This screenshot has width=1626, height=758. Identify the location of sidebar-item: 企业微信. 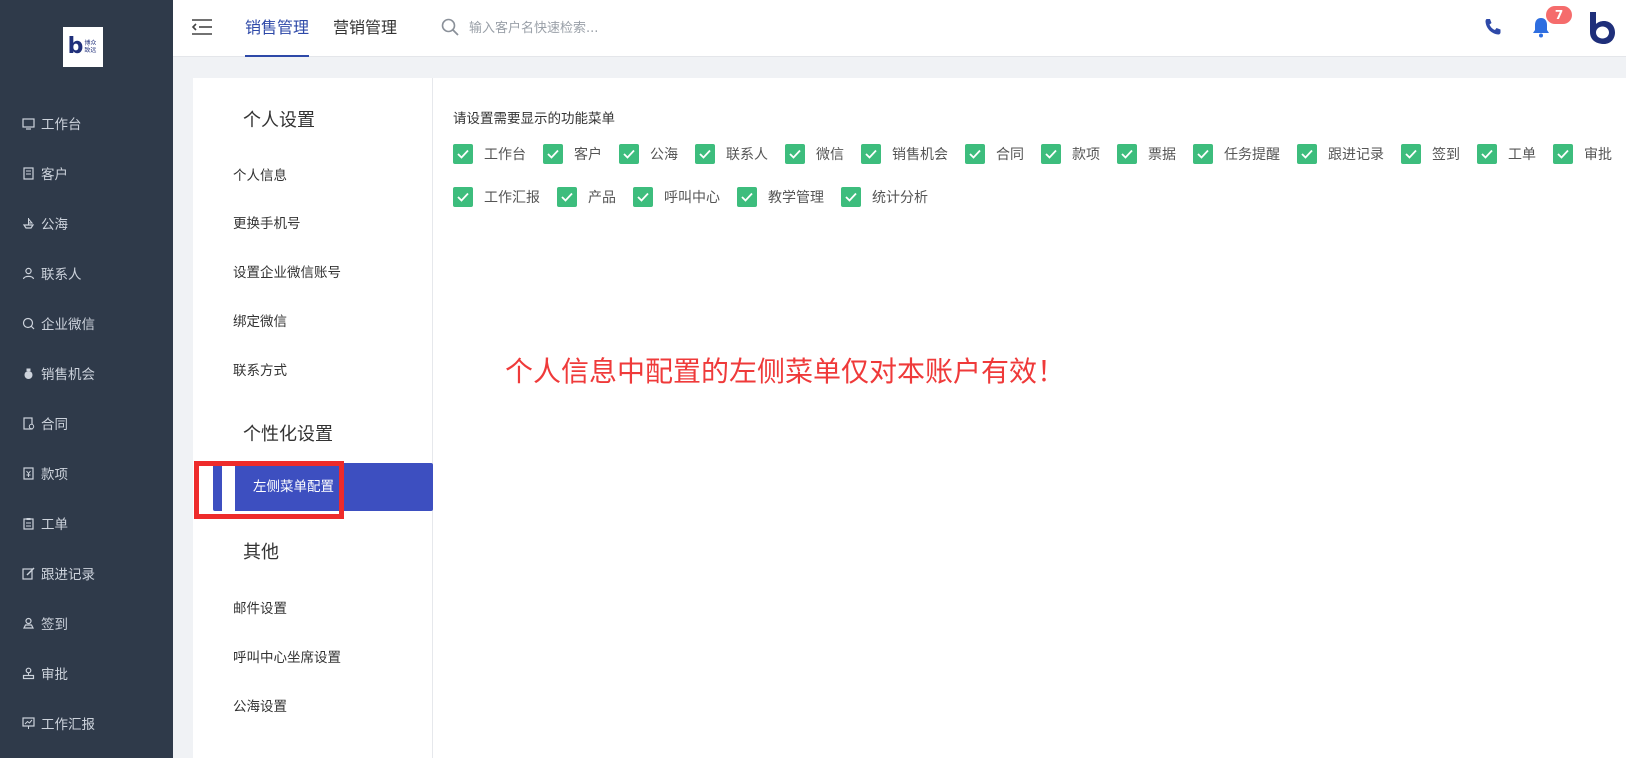
(86, 323).